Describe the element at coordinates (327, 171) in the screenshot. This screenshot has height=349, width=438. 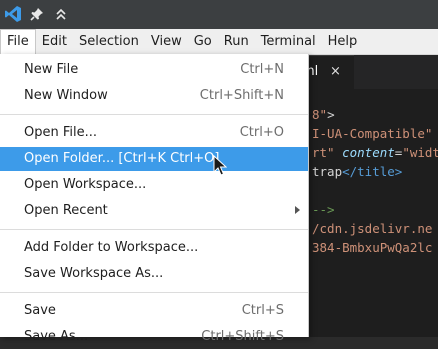
I see `code-token: trap` at that location.